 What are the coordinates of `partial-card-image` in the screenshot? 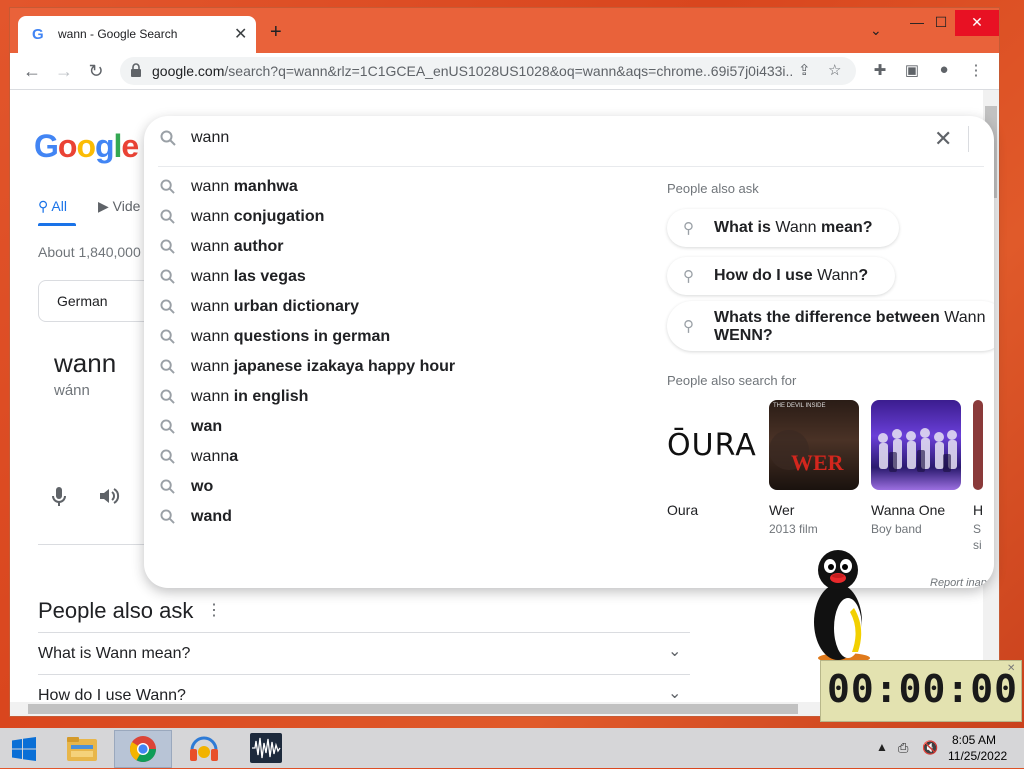 It's located at (978, 445).